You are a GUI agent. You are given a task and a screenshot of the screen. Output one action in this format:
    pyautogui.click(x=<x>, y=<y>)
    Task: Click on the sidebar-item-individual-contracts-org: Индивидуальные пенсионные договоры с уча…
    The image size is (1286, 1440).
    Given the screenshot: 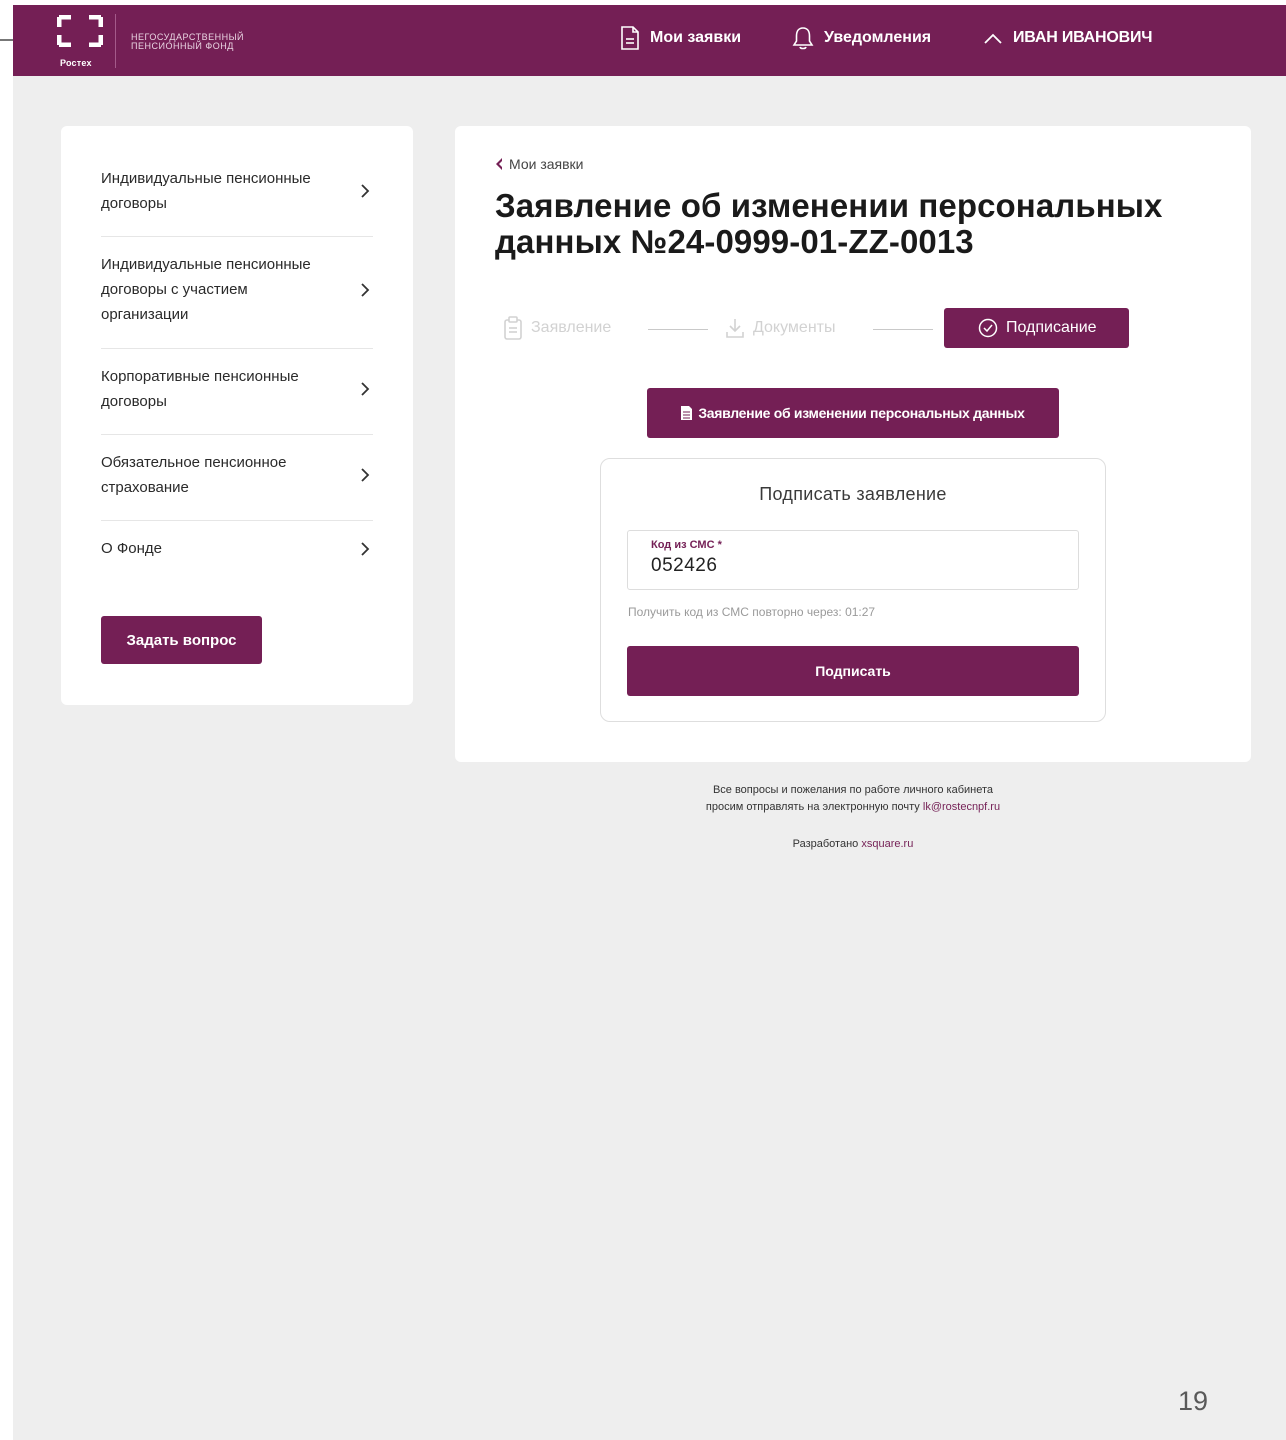 What is the action you would take?
    pyautogui.click(x=237, y=289)
    